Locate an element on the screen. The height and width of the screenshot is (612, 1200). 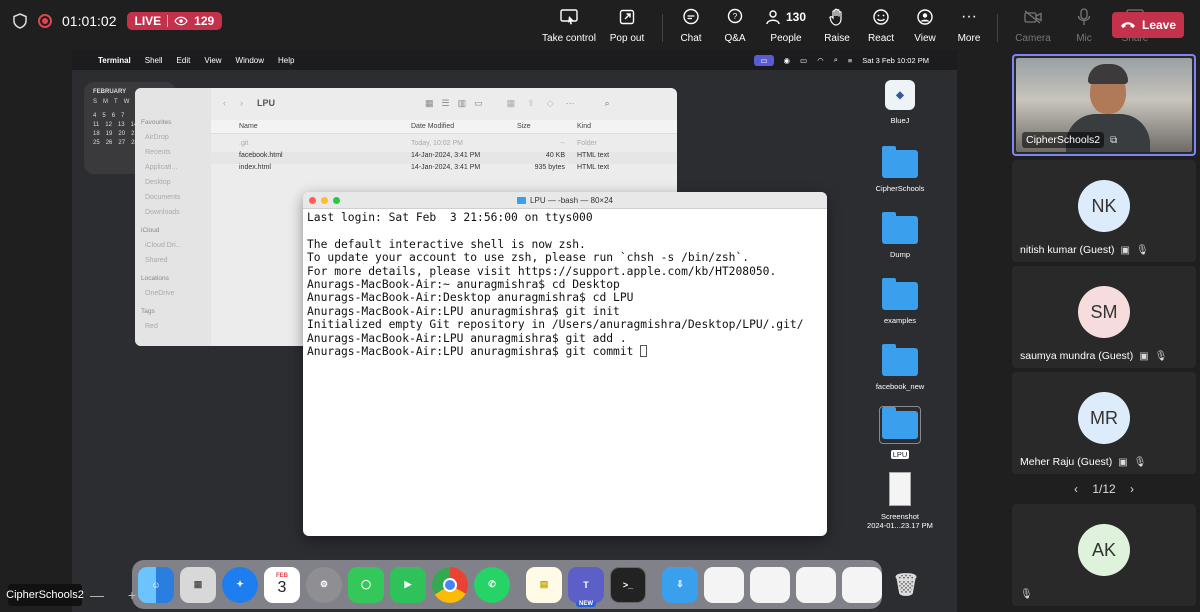
leave-button: Leave is located at coordinates (1148, 25).